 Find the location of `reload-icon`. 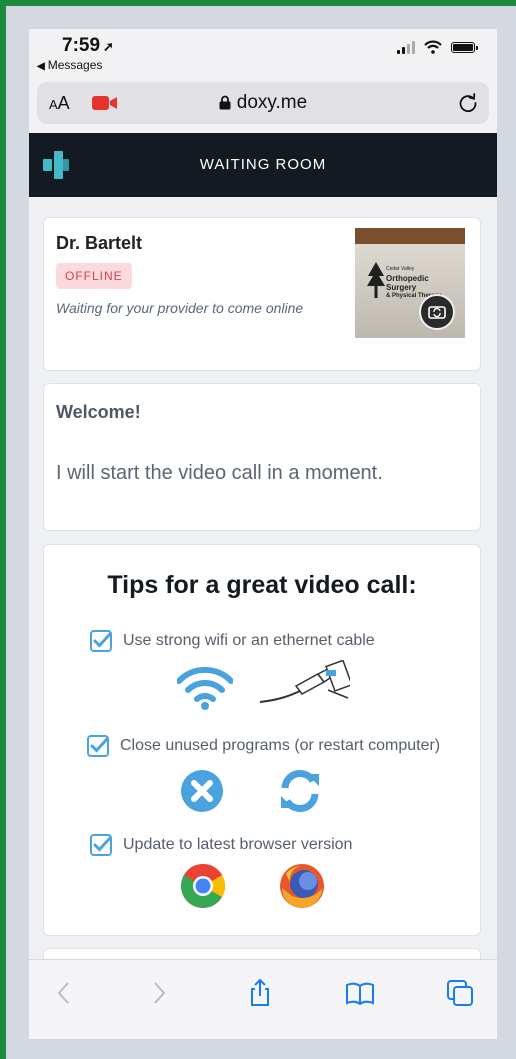

reload-icon is located at coordinates (468, 103).